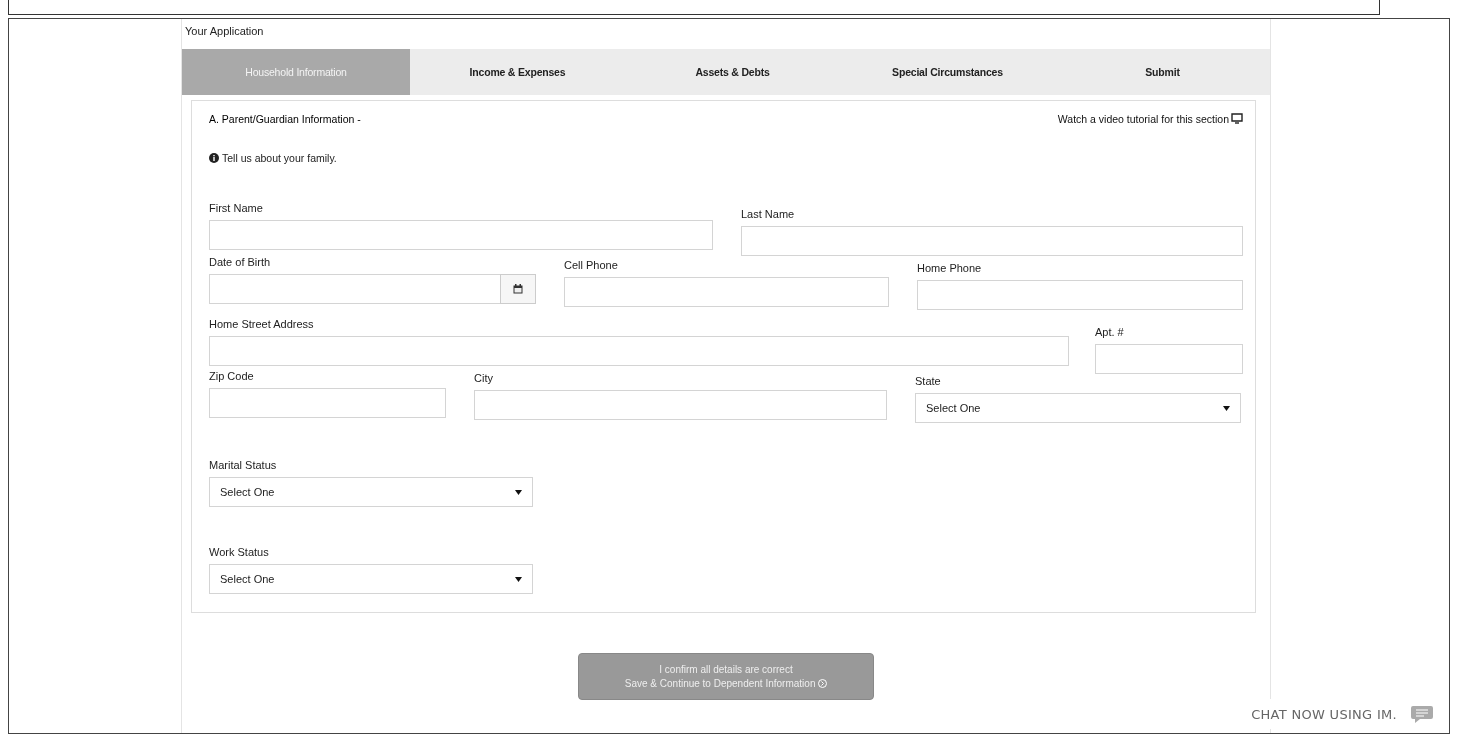 This screenshot has height=736, width=1457. What do you see at coordinates (591, 265) in the screenshot?
I see `field-label: Cell Phone` at bounding box center [591, 265].